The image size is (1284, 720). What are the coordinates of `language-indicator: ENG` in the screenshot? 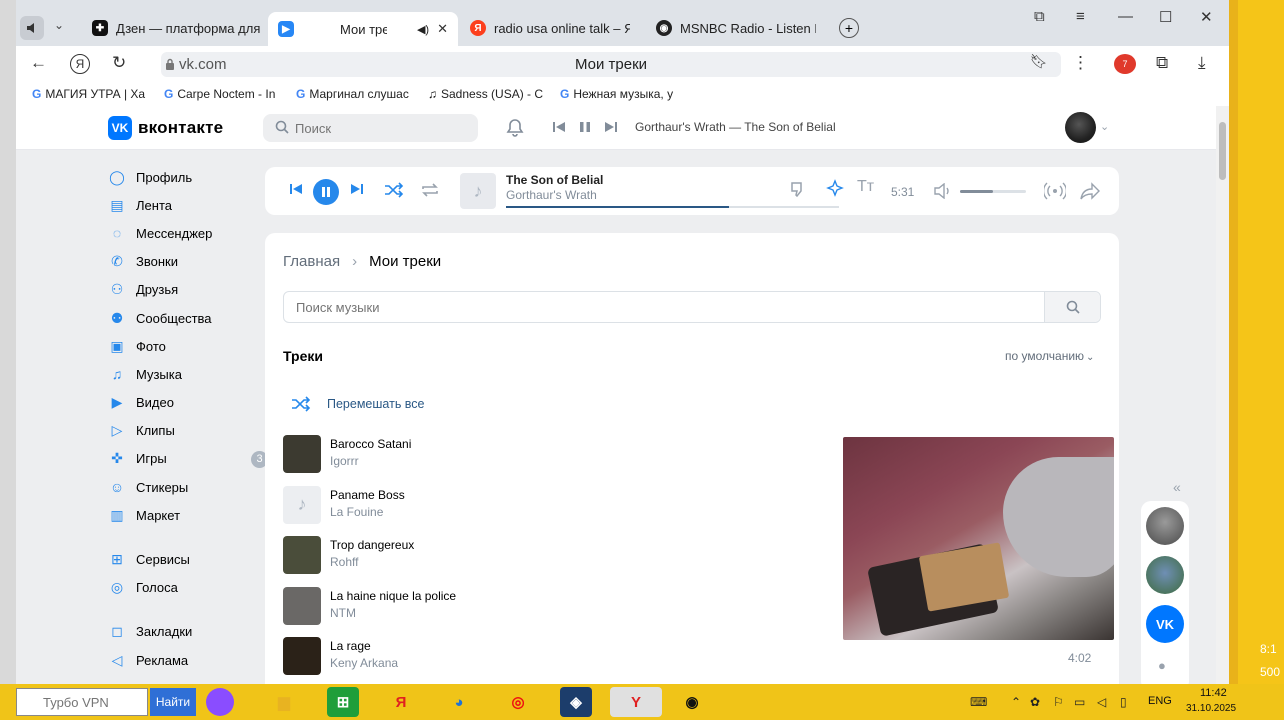 It's located at (1160, 701).